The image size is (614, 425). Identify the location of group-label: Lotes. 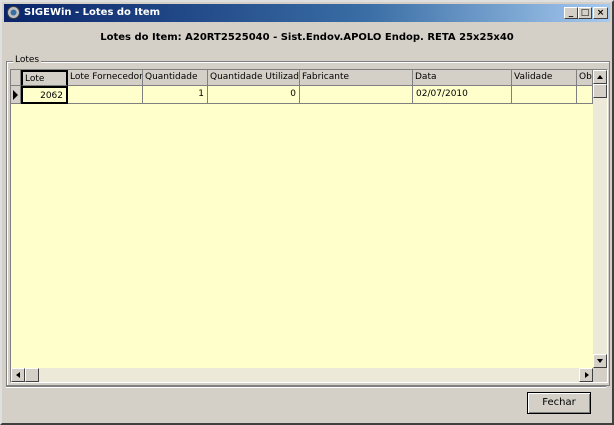
(27, 60).